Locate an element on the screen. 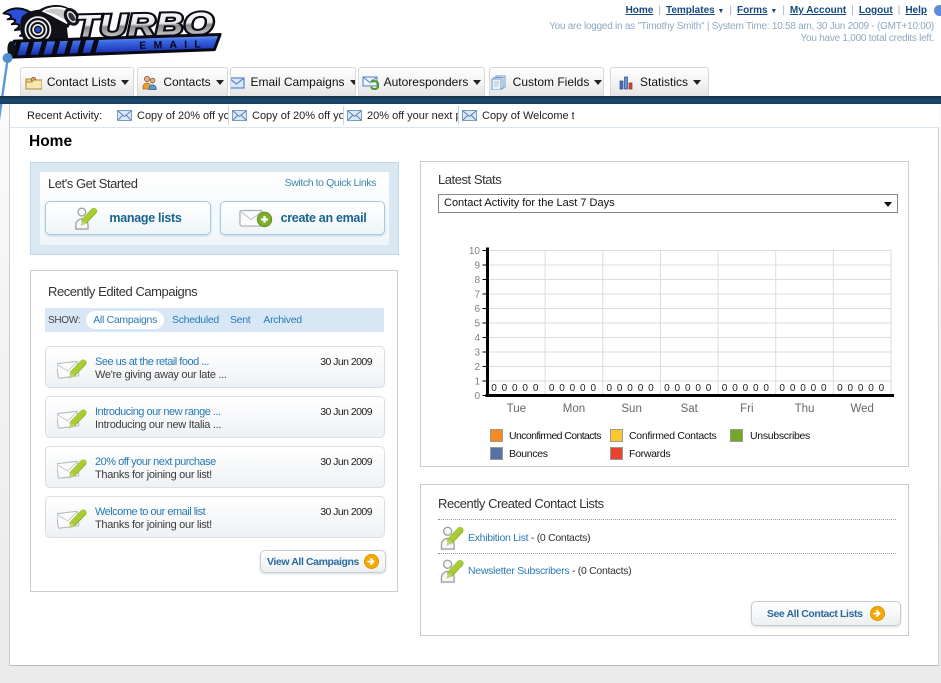 The width and height of the screenshot is (941, 683). svg-text: 9 is located at coordinates (477, 266).